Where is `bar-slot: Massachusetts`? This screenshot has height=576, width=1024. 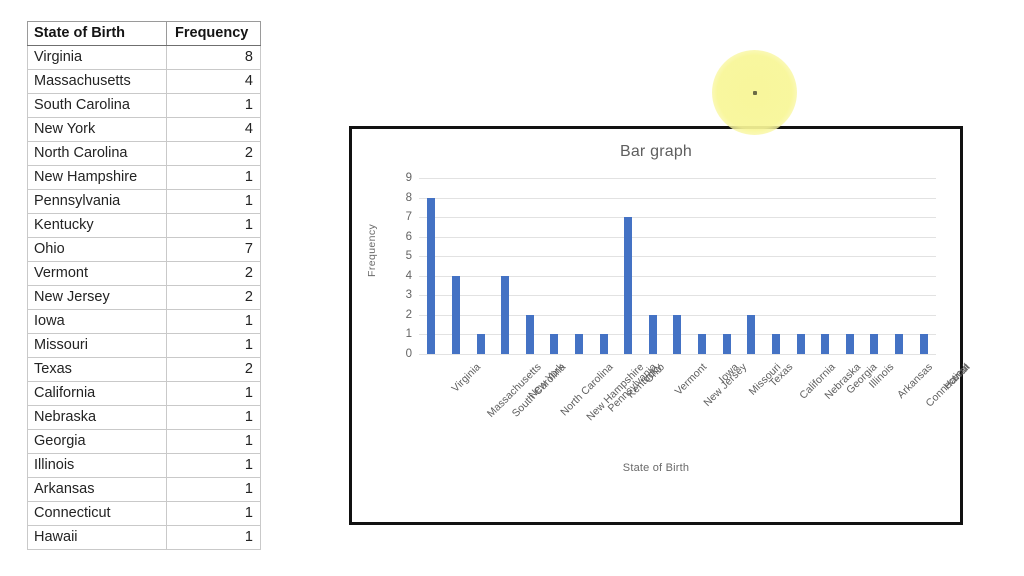 bar-slot: Massachusetts is located at coordinates (494, 299).